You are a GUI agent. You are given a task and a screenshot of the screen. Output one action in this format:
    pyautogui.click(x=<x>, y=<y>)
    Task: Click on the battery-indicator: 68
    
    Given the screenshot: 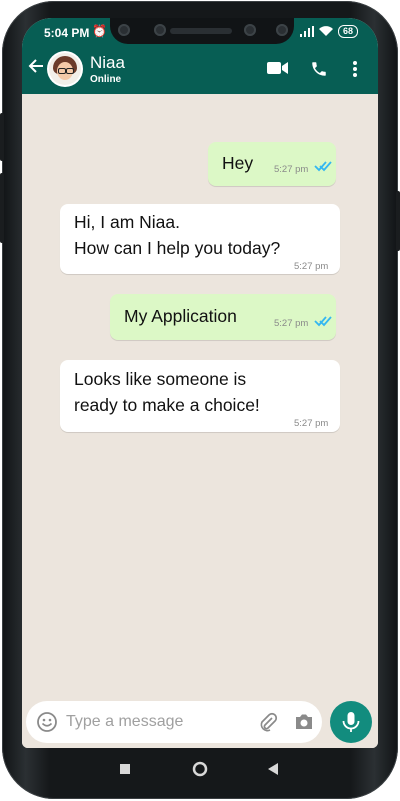 What is the action you would take?
    pyautogui.click(x=347, y=31)
    